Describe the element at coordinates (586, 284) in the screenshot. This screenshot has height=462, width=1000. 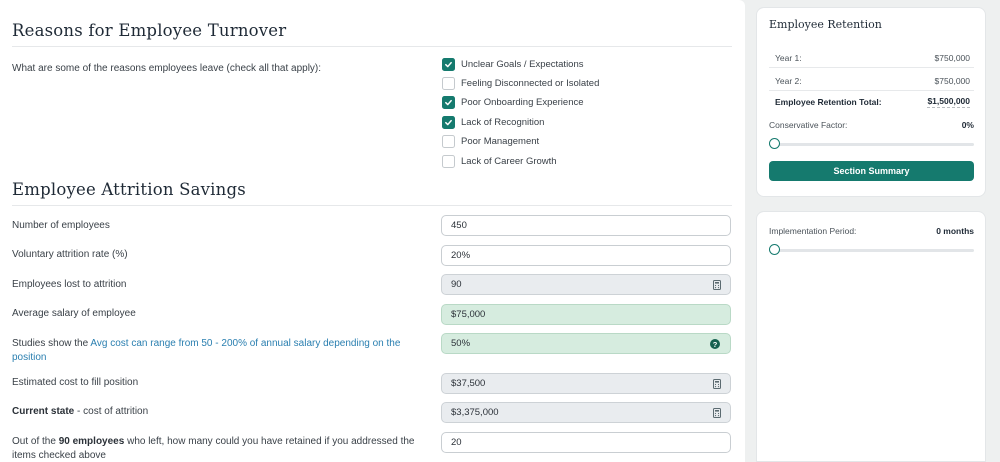
I see `lost-output: 90` at that location.